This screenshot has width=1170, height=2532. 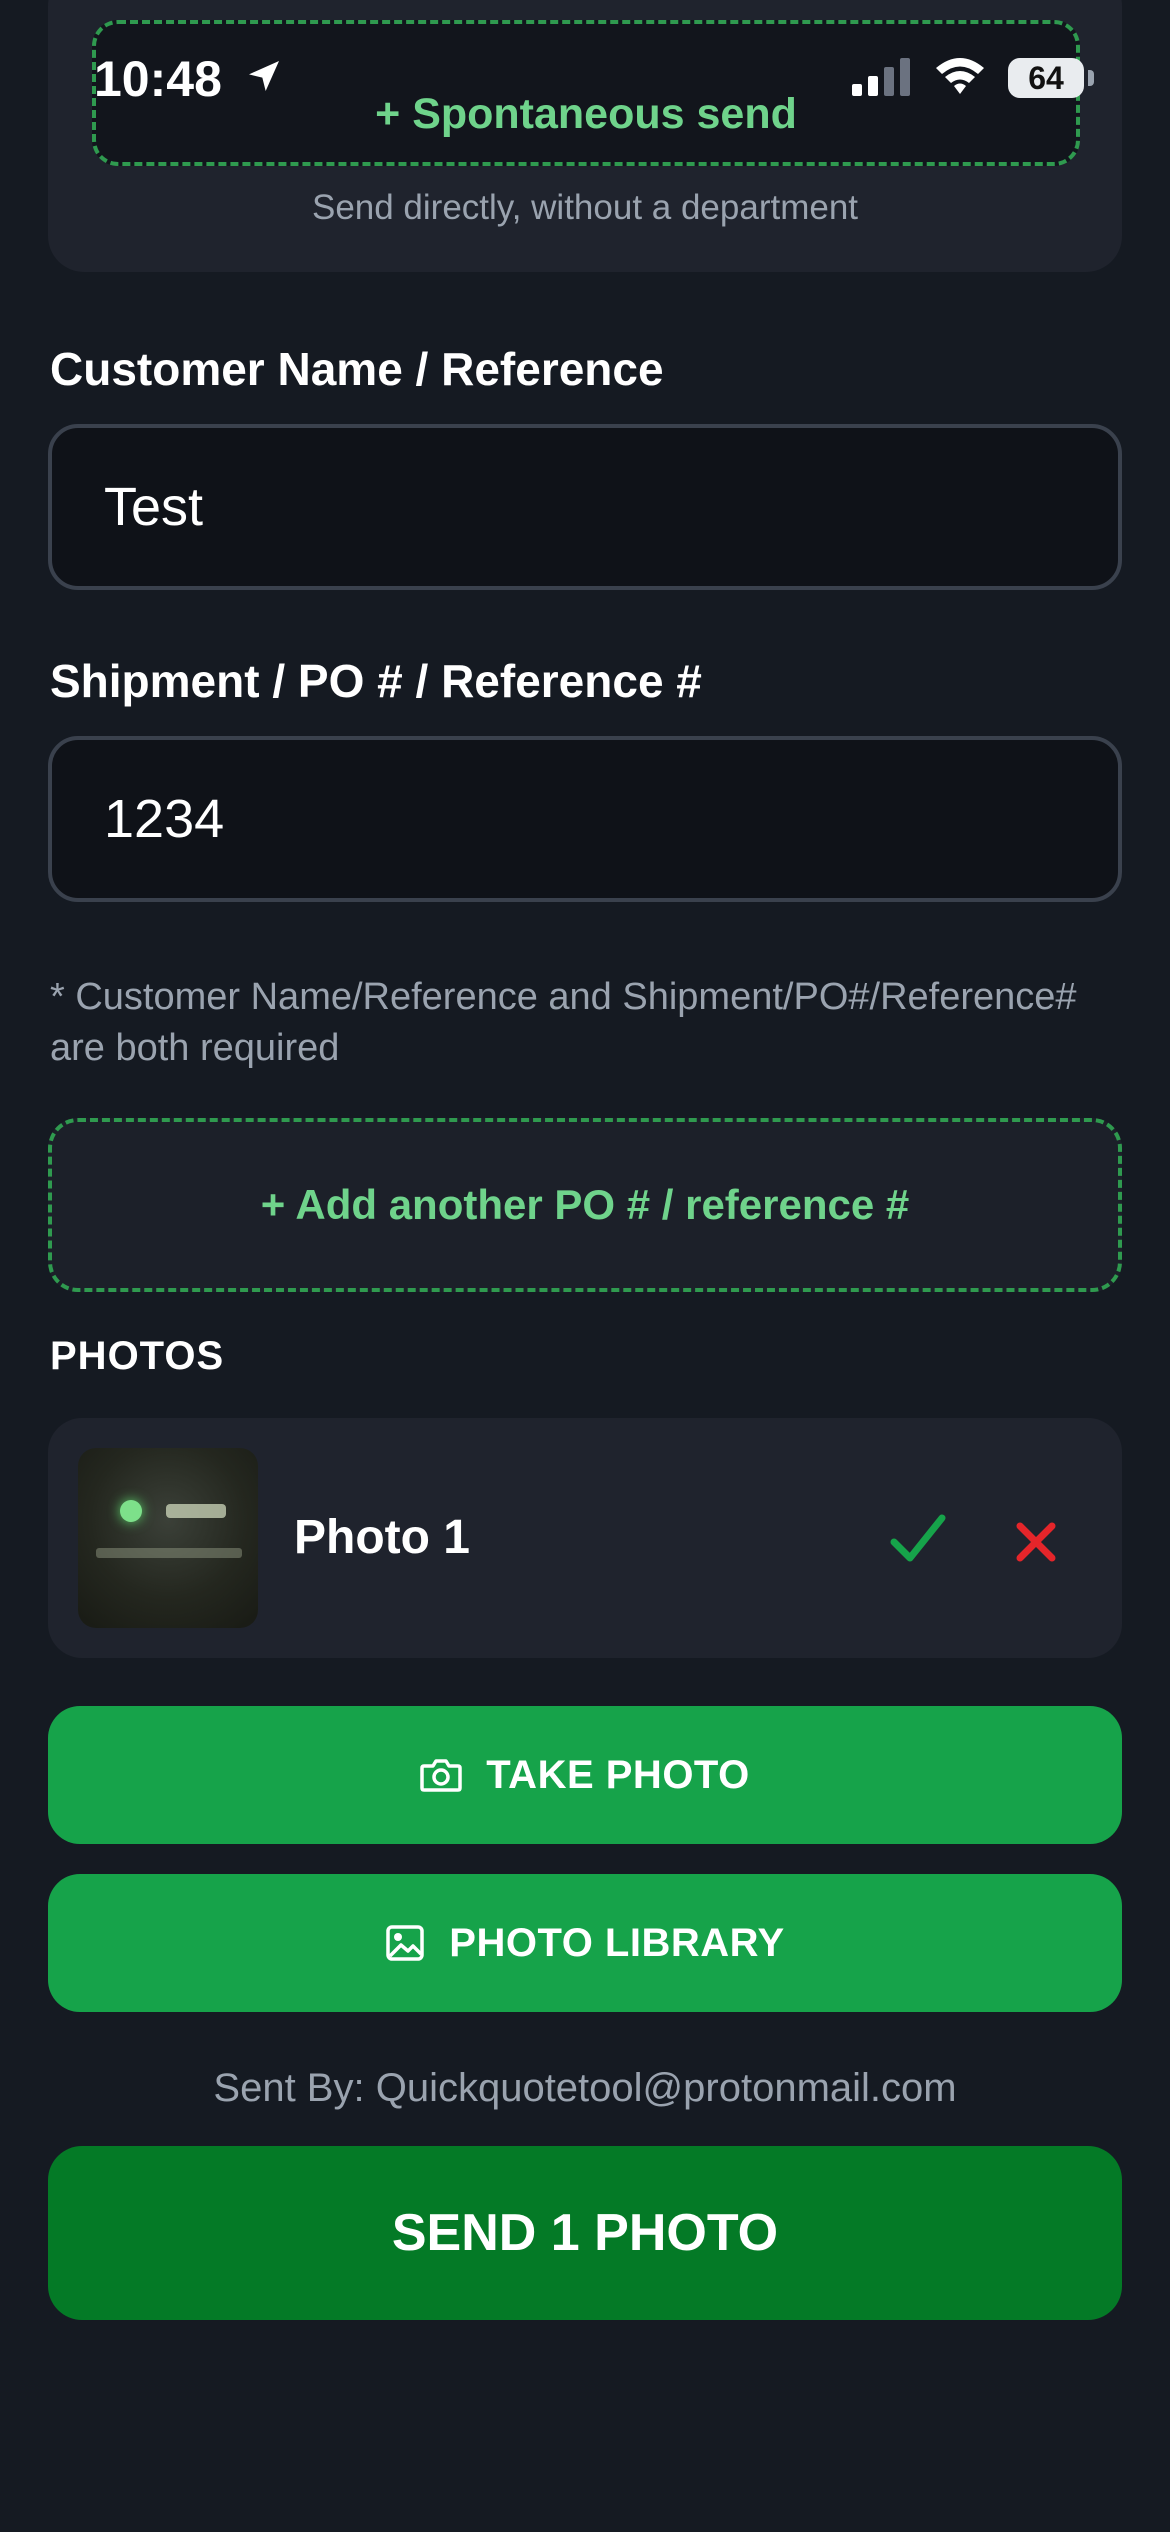 What do you see at coordinates (382, 1537) in the screenshot?
I see `photo-name: Photo 1` at bounding box center [382, 1537].